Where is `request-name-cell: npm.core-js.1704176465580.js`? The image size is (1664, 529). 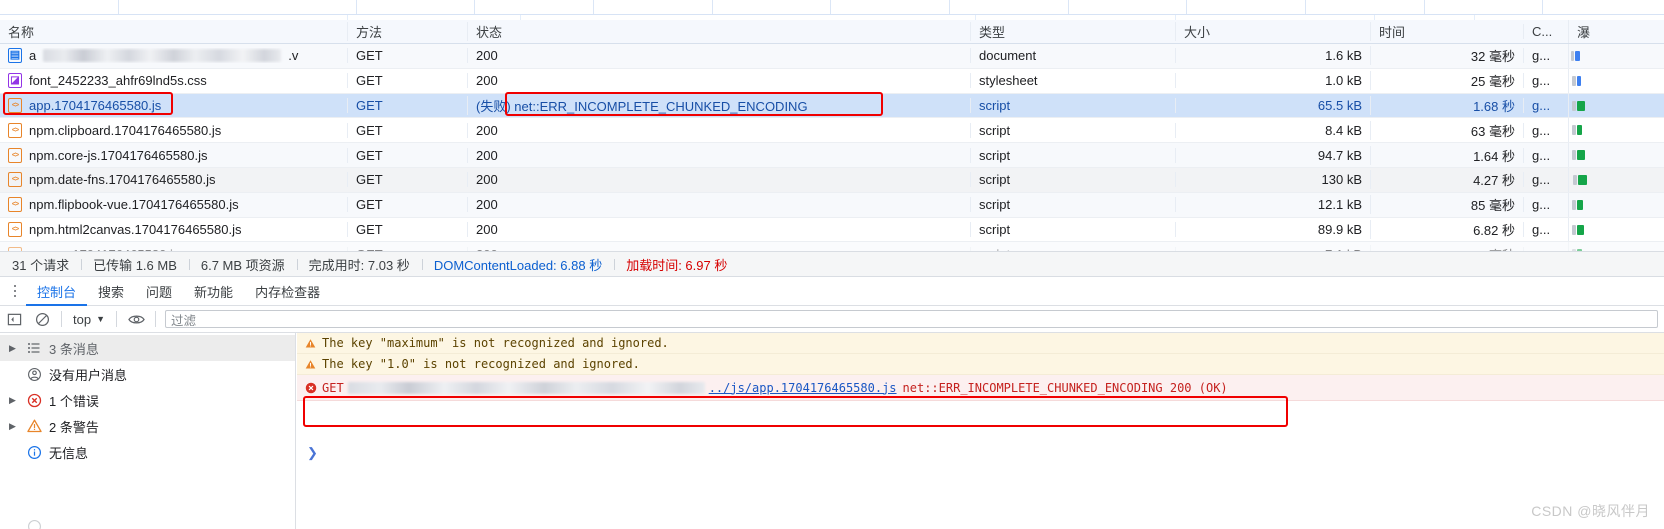 request-name-cell: npm.core-js.1704176465580.js is located at coordinates (173, 155).